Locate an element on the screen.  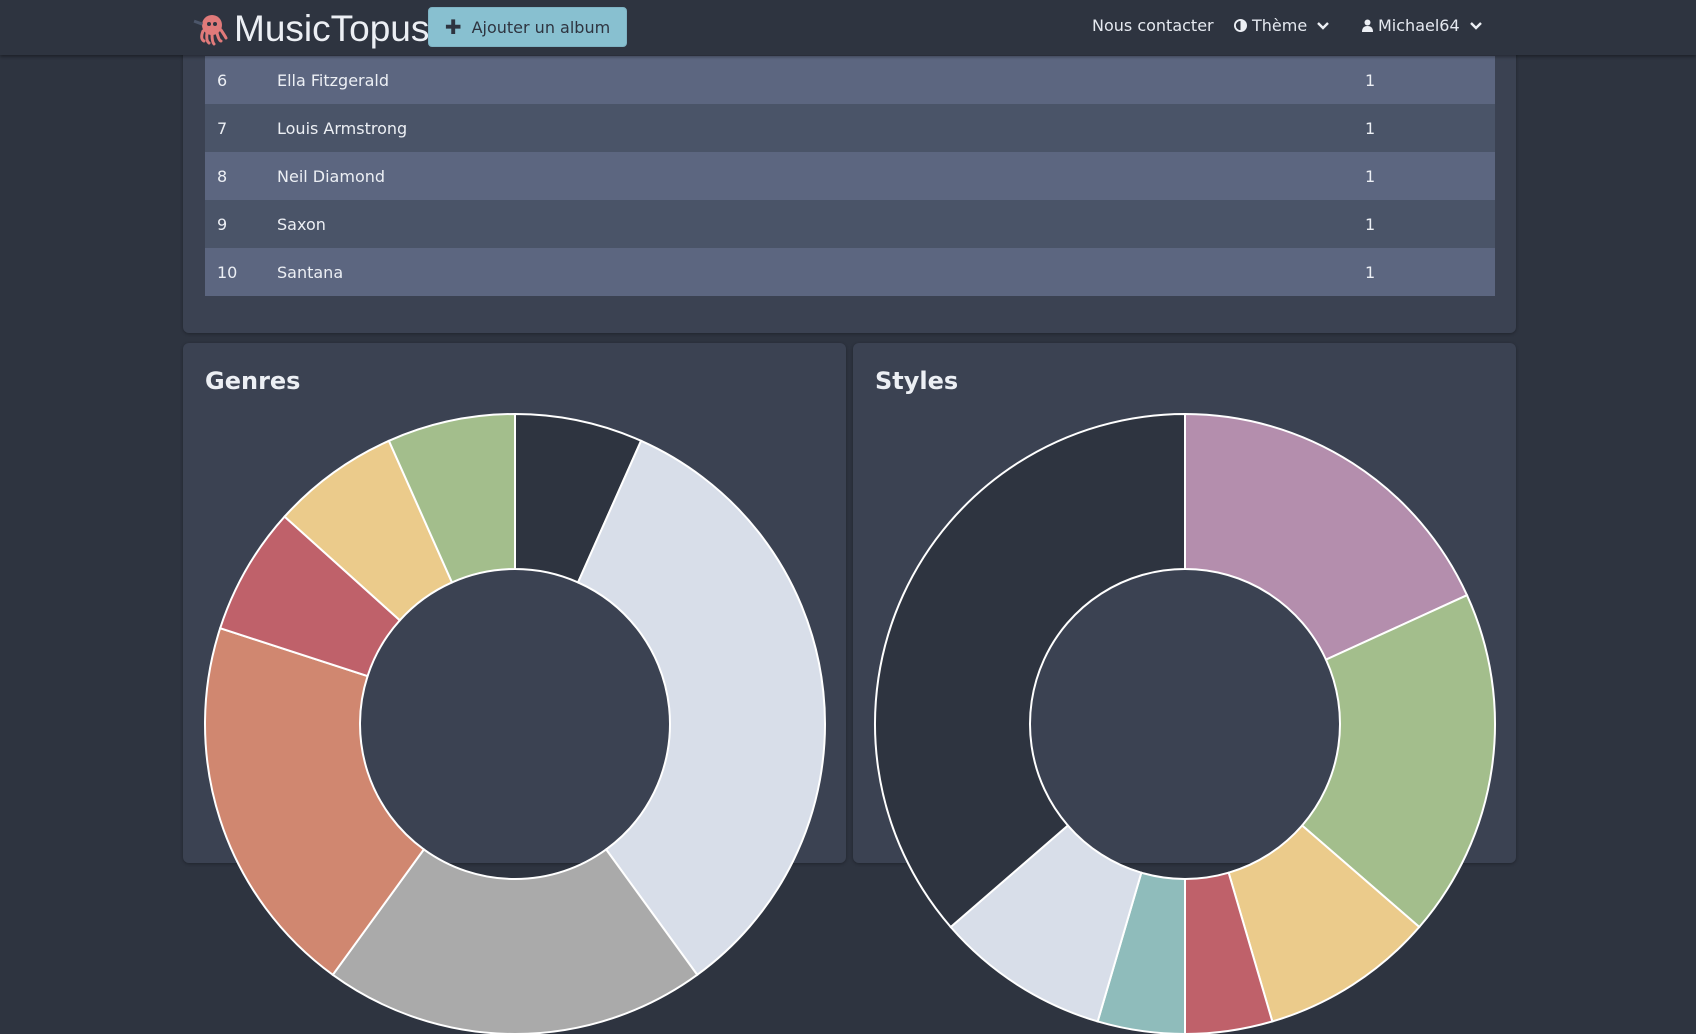
plus-icon: ✚ is located at coordinates (453, 27).